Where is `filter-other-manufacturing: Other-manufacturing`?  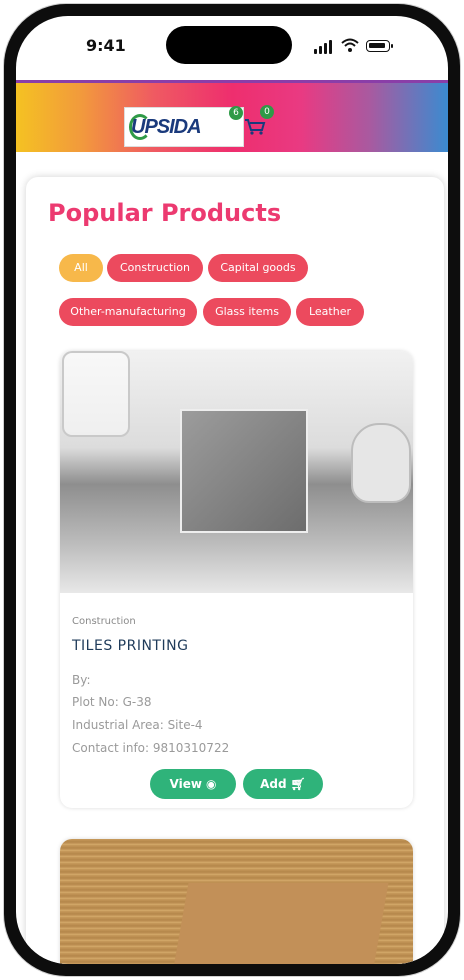
filter-other-manufacturing: Other-manufacturing is located at coordinates (128, 312).